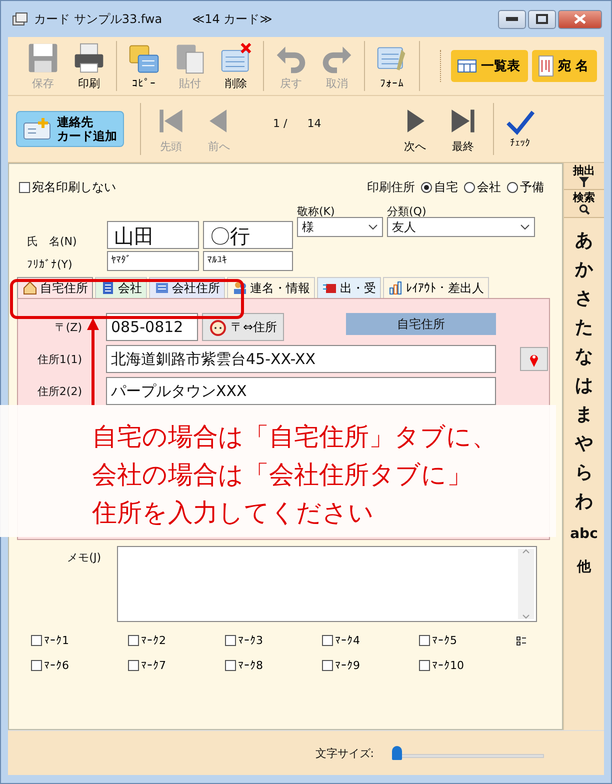 The width and height of the screenshot is (612, 784). Describe the element at coordinates (349, 287) in the screenshot. I see `tab: 出・受` at that location.